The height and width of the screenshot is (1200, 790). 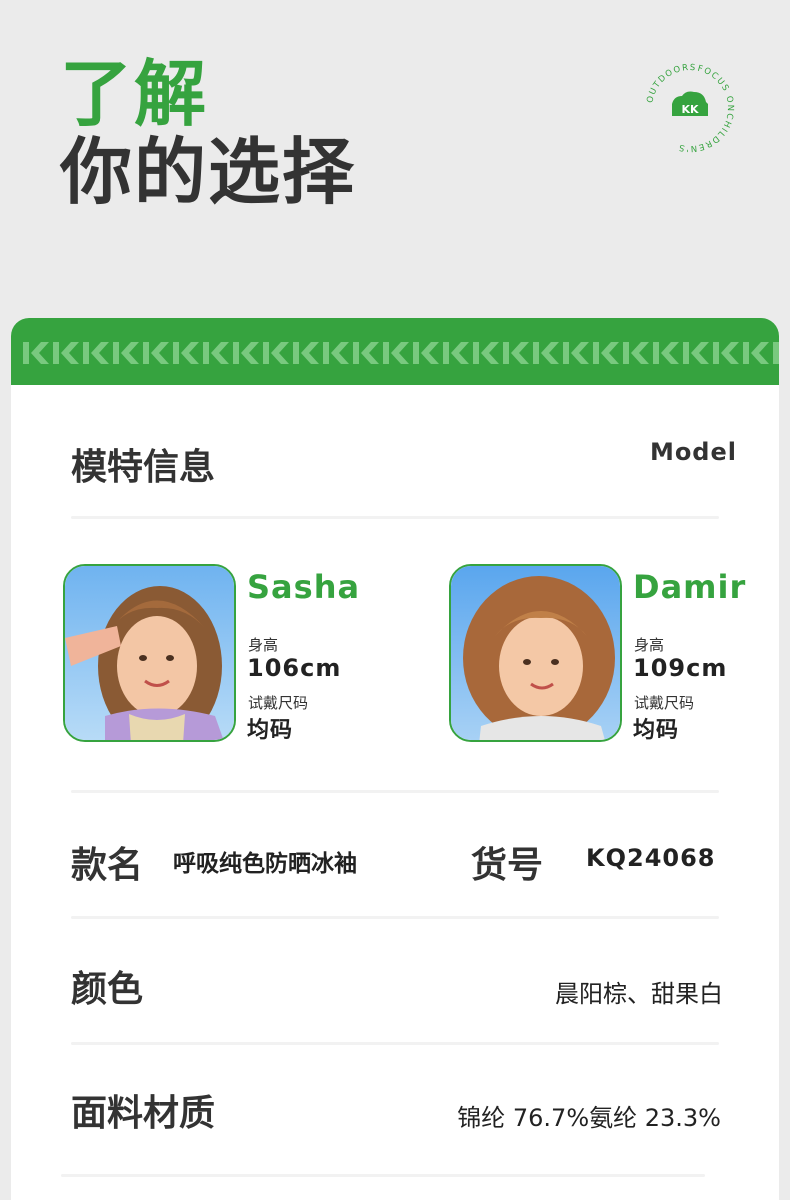 What do you see at coordinates (265, 864) in the screenshot?
I see `product-name-value: 呼吸纯色防晒冰袖` at bounding box center [265, 864].